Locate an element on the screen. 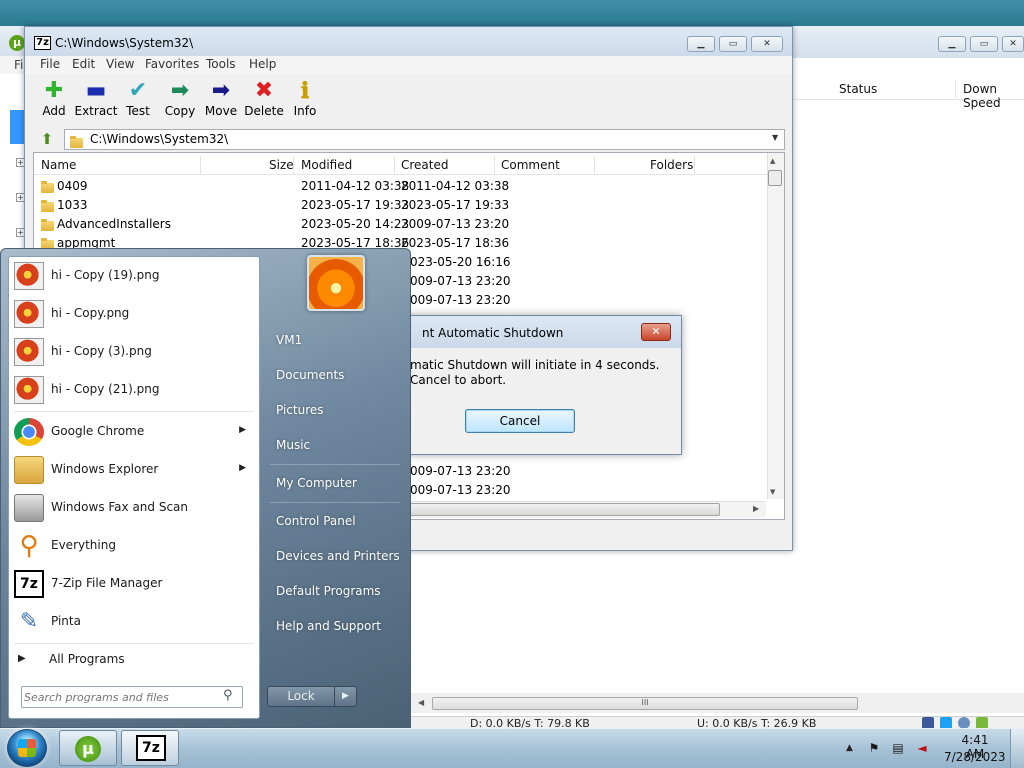 The width and height of the screenshot is (1024, 768). move-label: Move is located at coordinates (221, 111).